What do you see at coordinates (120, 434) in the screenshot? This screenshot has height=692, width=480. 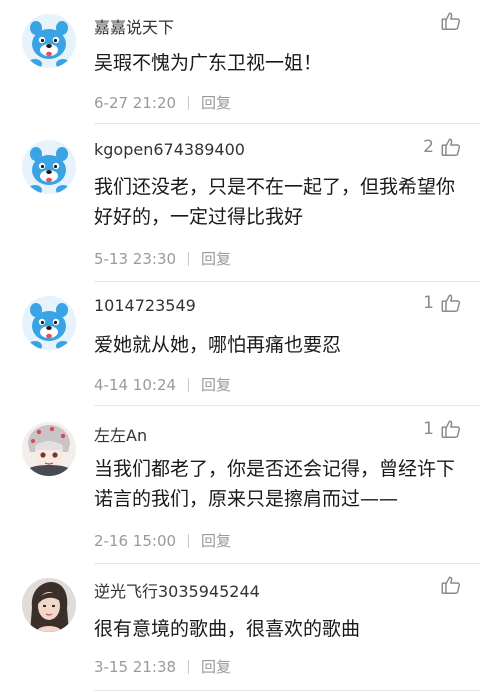 I see `username: 左左An` at bounding box center [120, 434].